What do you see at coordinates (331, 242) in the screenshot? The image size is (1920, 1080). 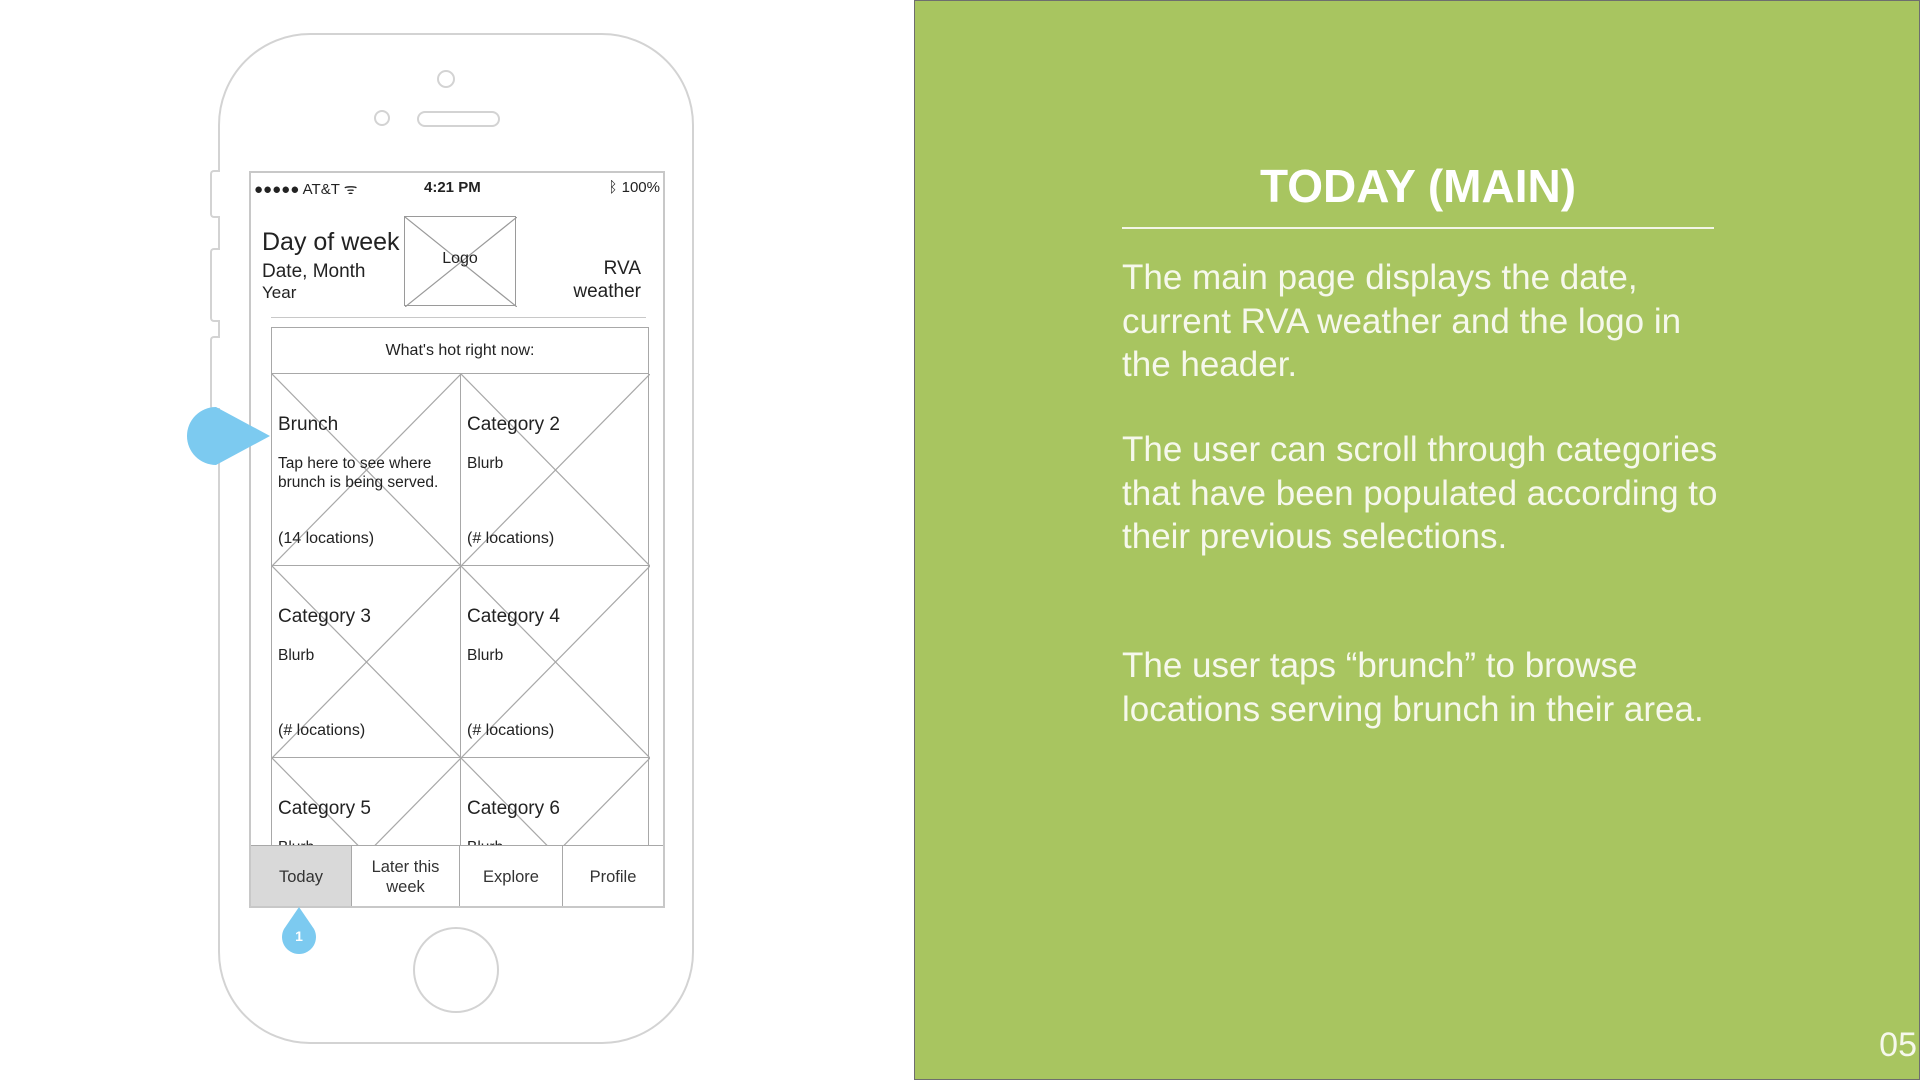 I see `day-of-week: Day of week` at bounding box center [331, 242].